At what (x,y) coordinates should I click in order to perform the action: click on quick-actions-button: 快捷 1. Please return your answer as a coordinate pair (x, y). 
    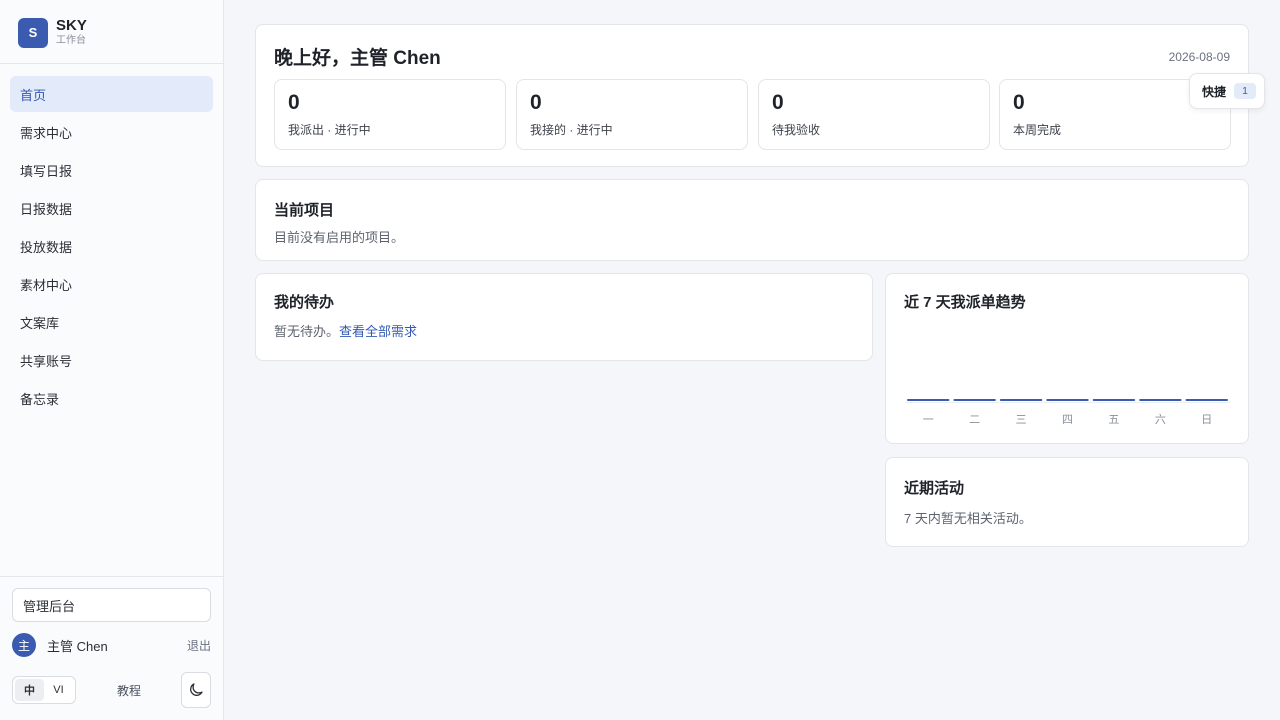
    Looking at the image, I should click on (1227, 91).